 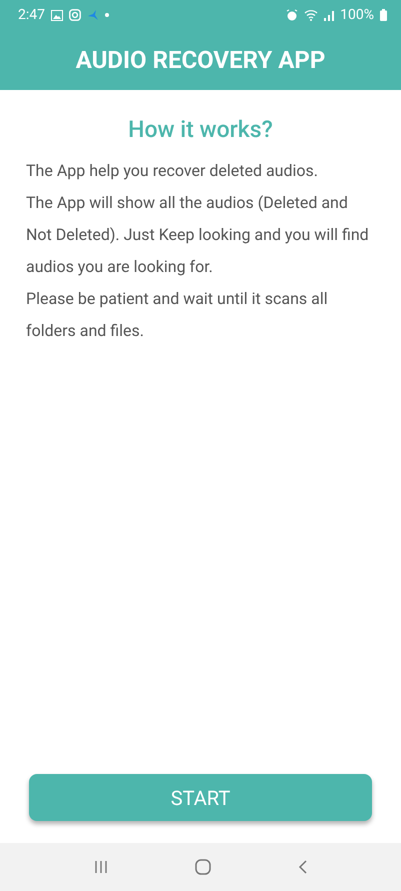 I want to click on dot-icon, so click(x=107, y=15).